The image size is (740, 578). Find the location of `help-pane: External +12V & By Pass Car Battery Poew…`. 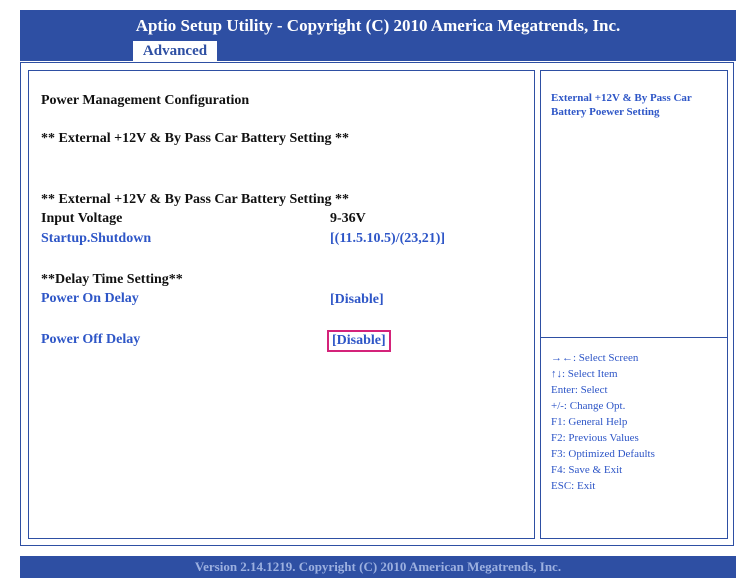

help-pane: External +12V & By Pass Car Battery Poew… is located at coordinates (634, 204).